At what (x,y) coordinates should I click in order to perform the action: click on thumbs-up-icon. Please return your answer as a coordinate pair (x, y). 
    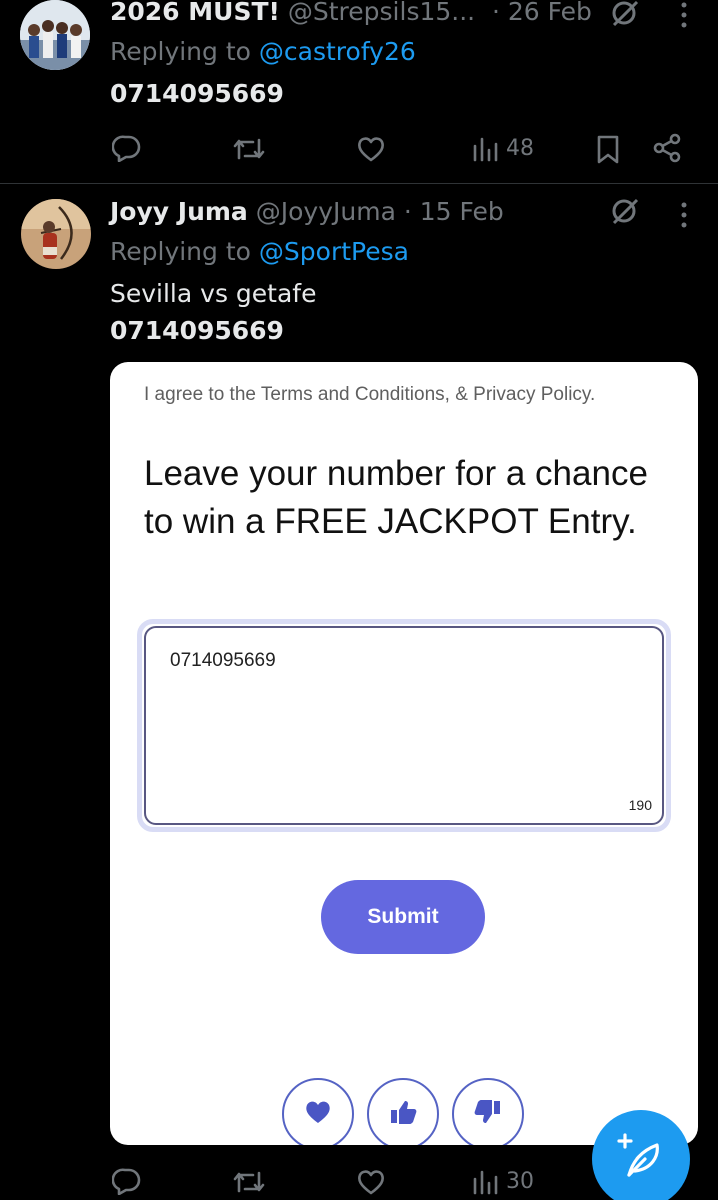
    Looking at the image, I should click on (403, 1114).